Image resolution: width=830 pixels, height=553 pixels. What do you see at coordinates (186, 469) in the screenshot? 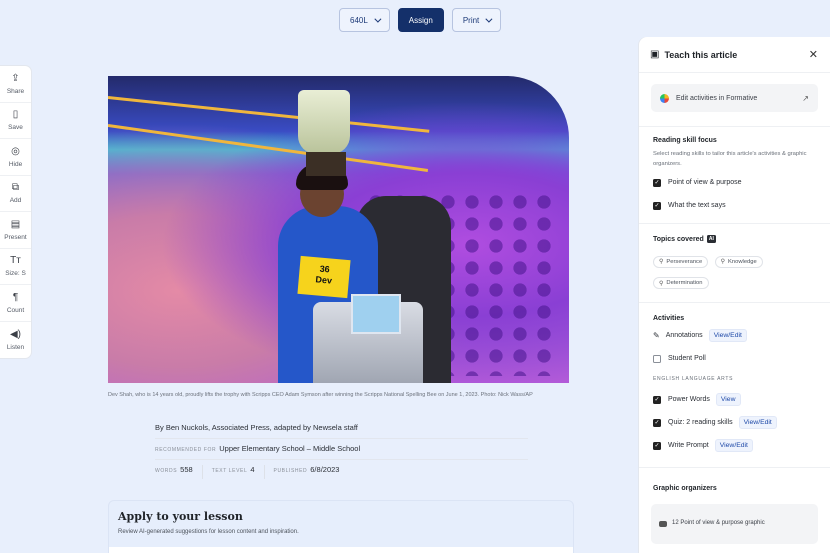
I see `words-value: 558` at bounding box center [186, 469].